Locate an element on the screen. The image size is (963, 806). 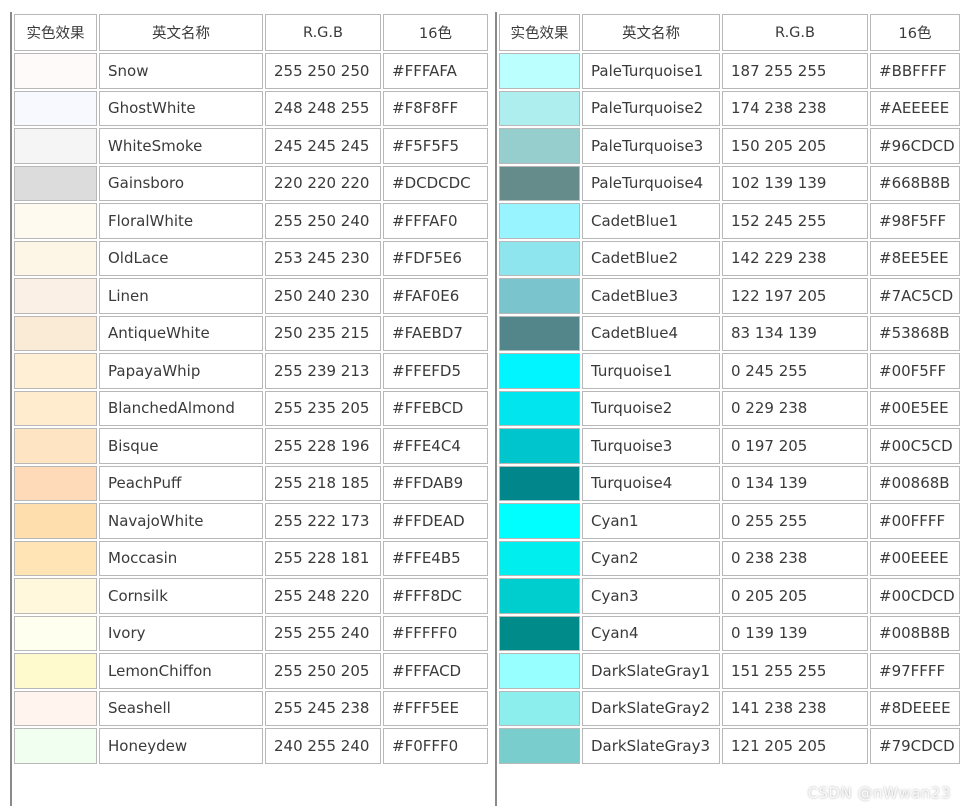
header-row: 实色效果 英文名称 R.G.B 16色 is located at coordinates (729, 32).